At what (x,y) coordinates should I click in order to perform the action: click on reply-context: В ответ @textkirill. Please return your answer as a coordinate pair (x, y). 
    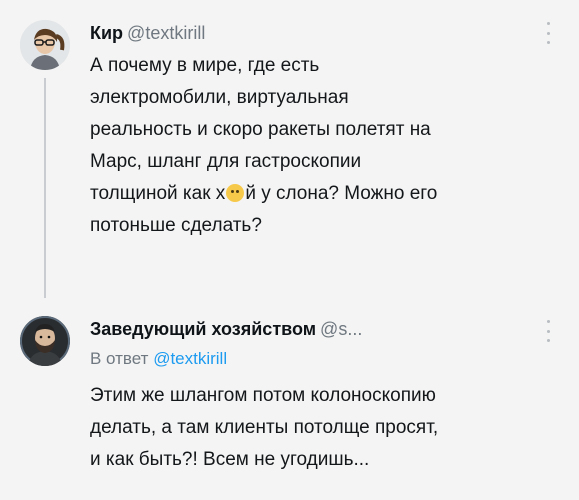
    Looking at the image, I should click on (158, 359).